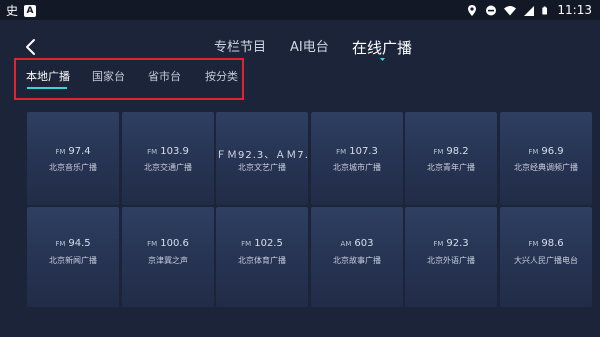 This screenshot has height=337, width=600. What do you see at coordinates (168, 260) in the screenshot?
I see `station-name: 京津冀之声` at bounding box center [168, 260].